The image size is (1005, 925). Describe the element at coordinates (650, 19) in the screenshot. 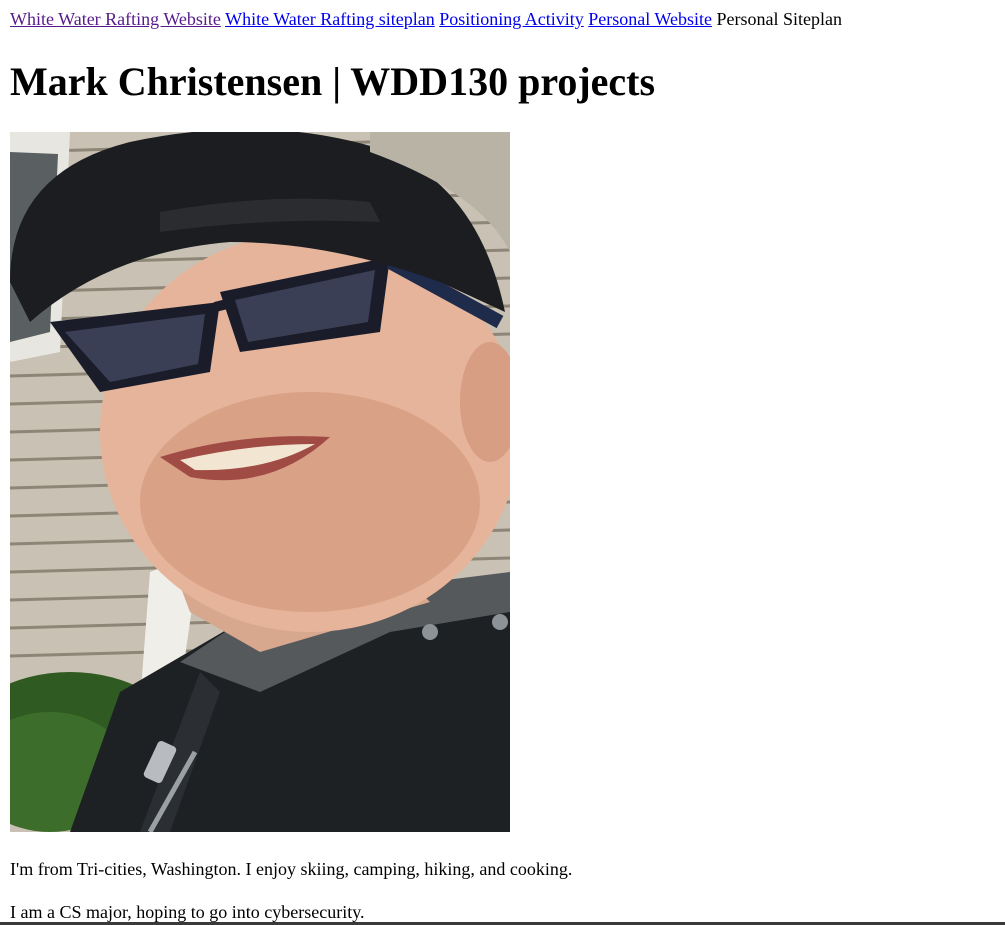

I see `nav-link-personal-website: Personal Website` at that location.